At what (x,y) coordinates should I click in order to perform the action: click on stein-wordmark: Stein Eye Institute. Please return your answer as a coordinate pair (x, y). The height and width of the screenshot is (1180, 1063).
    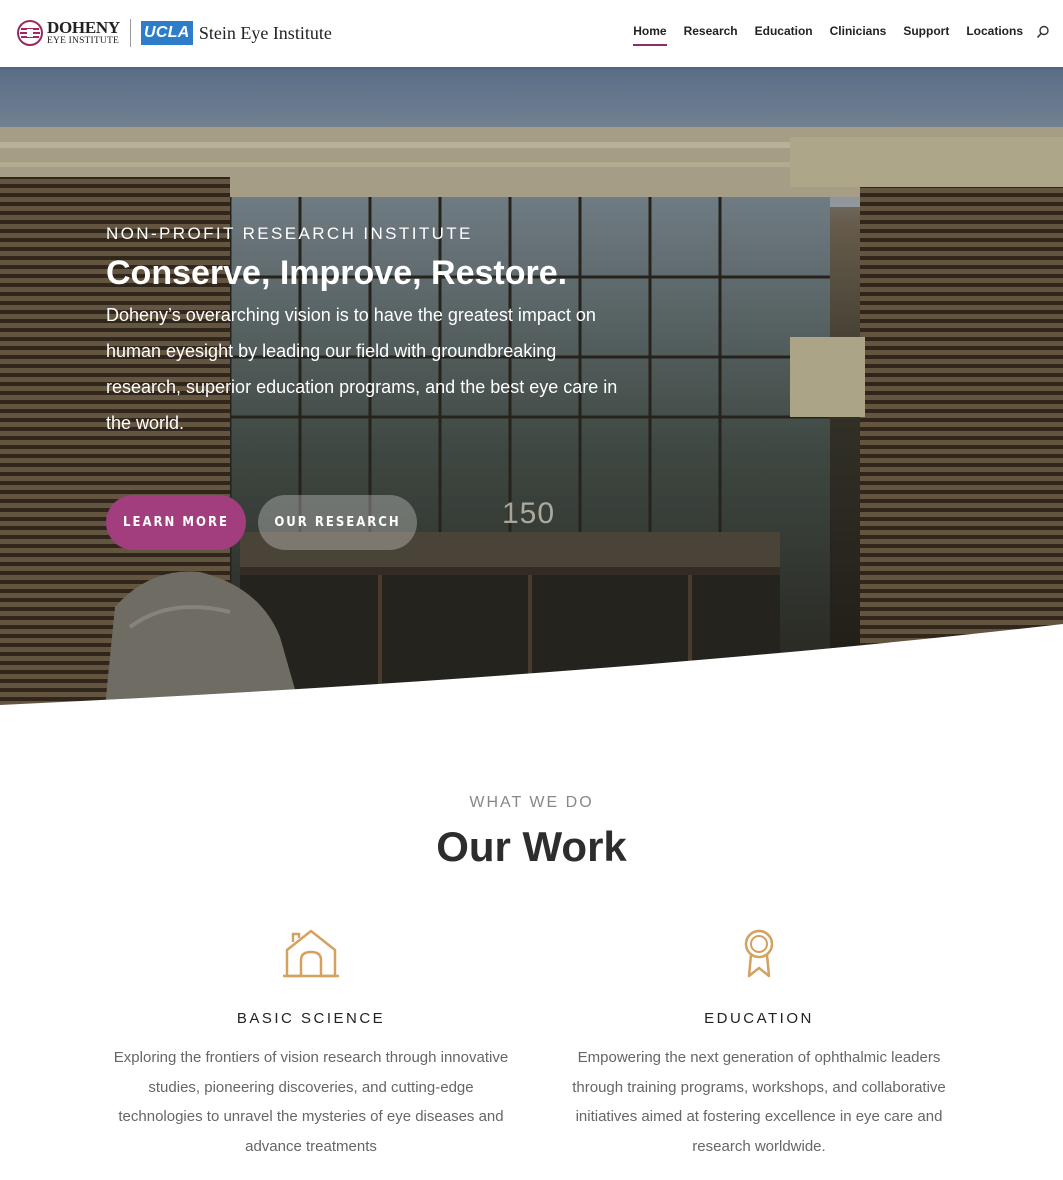
    Looking at the image, I should click on (265, 32).